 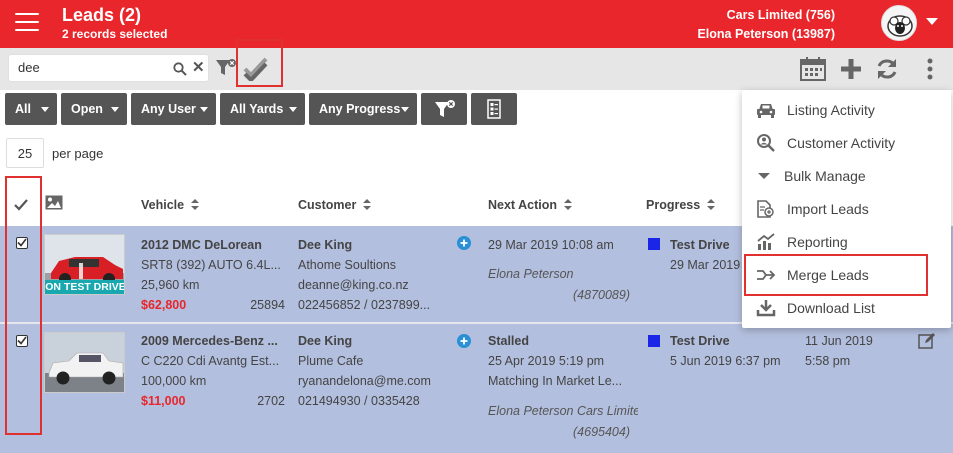 What do you see at coordinates (216, 245) in the screenshot?
I see `vehicle-title: 2012 DMC DeLorean` at bounding box center [216, 245].